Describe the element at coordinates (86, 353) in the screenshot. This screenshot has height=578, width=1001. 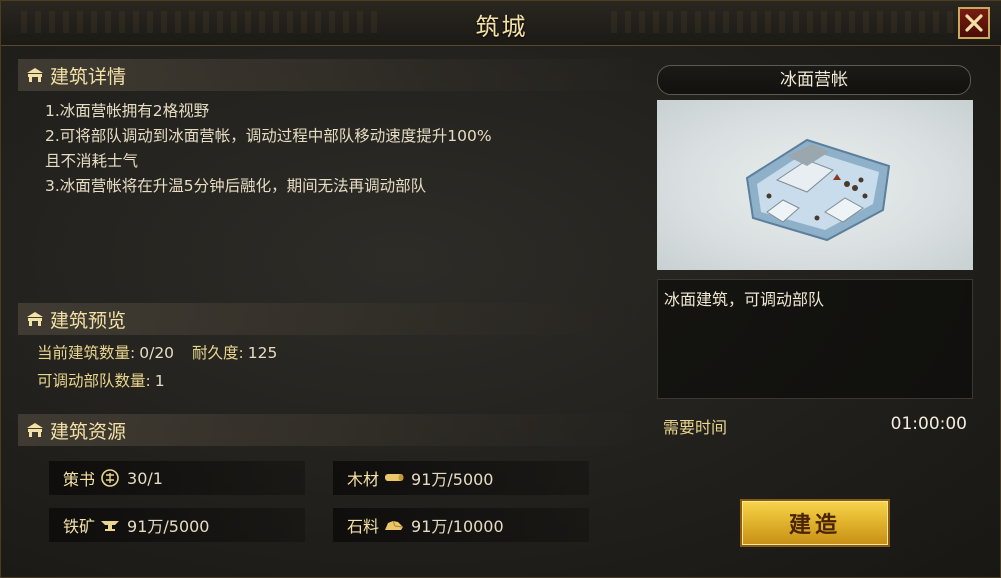
I see `count-label: 当前建筑数量:` at that location.